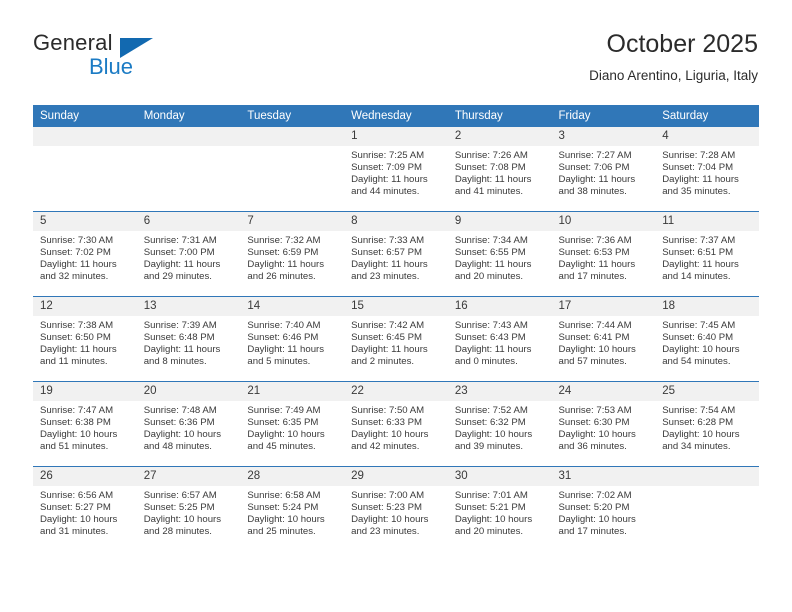  What do you see at coordinates (77, 410) in the screenshot?
I see `sunrise-text: Sunrise: 7:47 AM` at bounding box center [77, 410].